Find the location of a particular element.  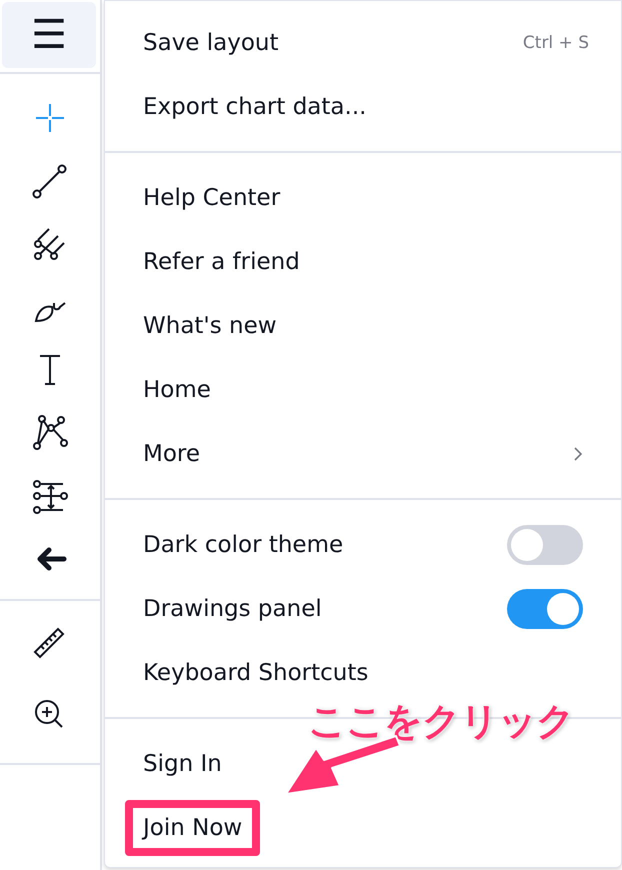

menu-item: Sign In is located at coordinates (182, 764).